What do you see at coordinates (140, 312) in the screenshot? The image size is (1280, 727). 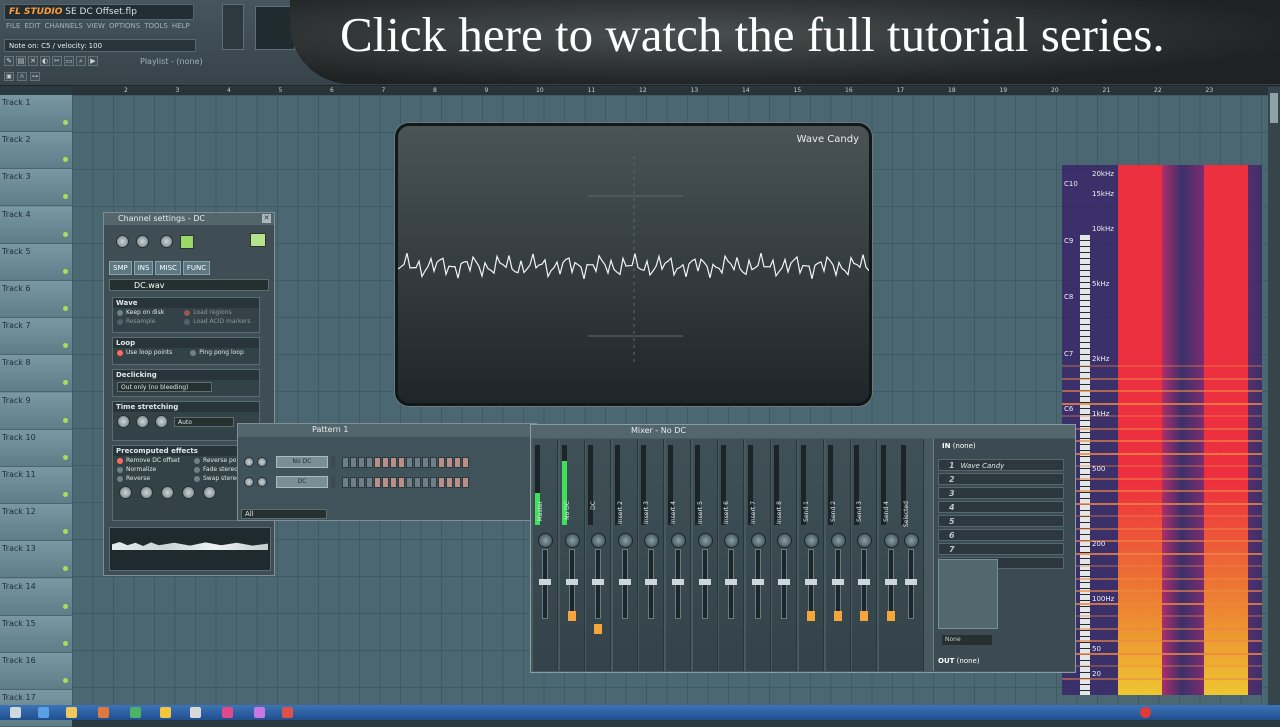 I see `keep-on-disk-option: Keep on disk` at bounding box center [140, 312].